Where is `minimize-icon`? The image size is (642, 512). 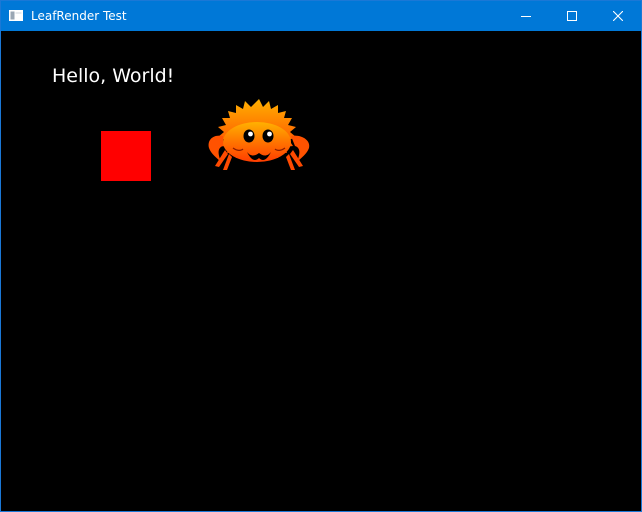
minimize-icon is located at coordinates (526, 16).